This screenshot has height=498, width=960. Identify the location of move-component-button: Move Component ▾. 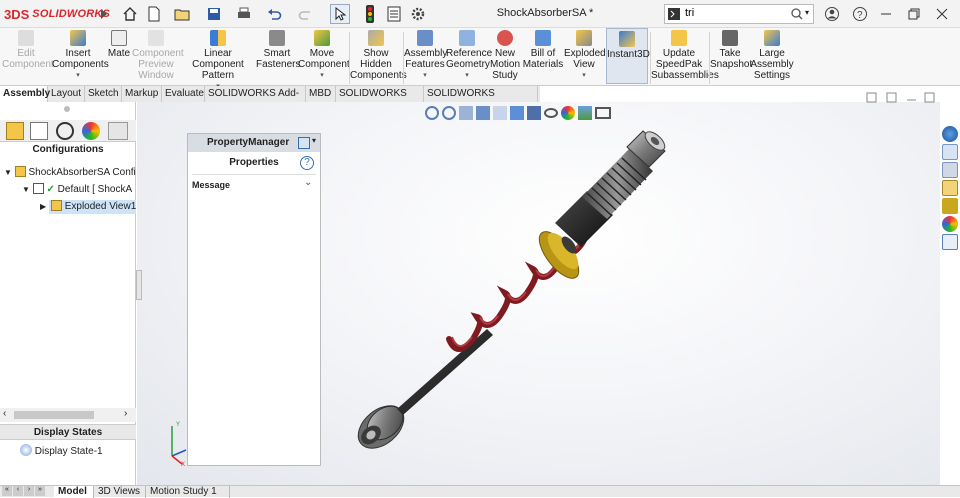
(324, 55).